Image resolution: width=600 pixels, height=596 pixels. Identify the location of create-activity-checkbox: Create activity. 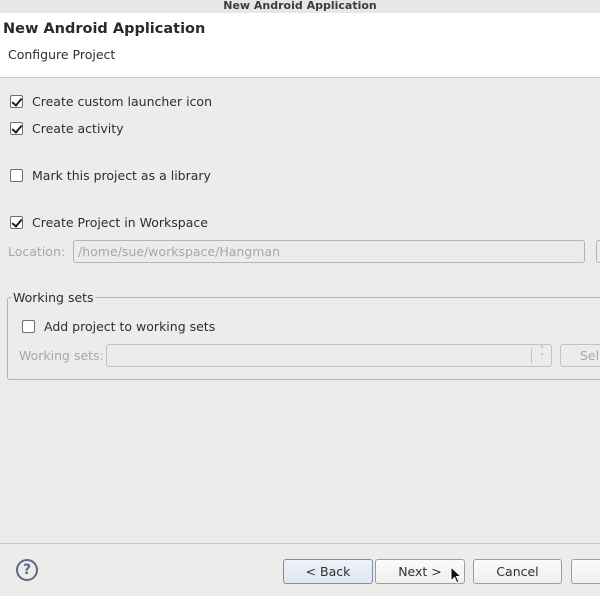
(67, 128).